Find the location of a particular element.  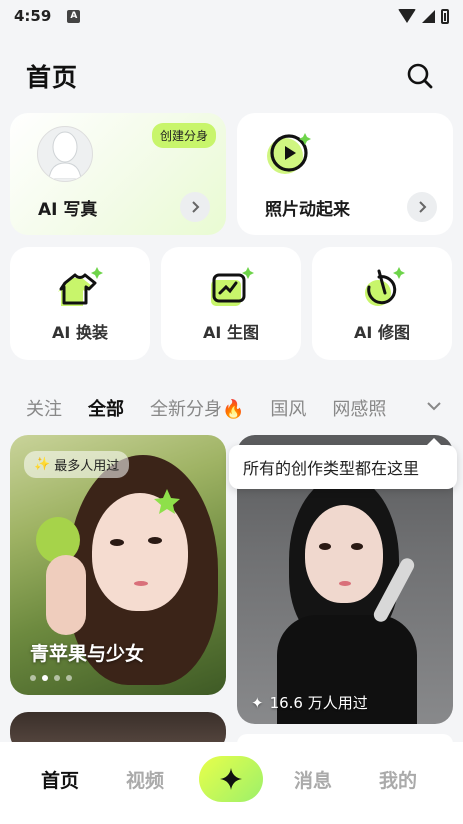

nav-video: 视频 is located at coordinates (145, 779).